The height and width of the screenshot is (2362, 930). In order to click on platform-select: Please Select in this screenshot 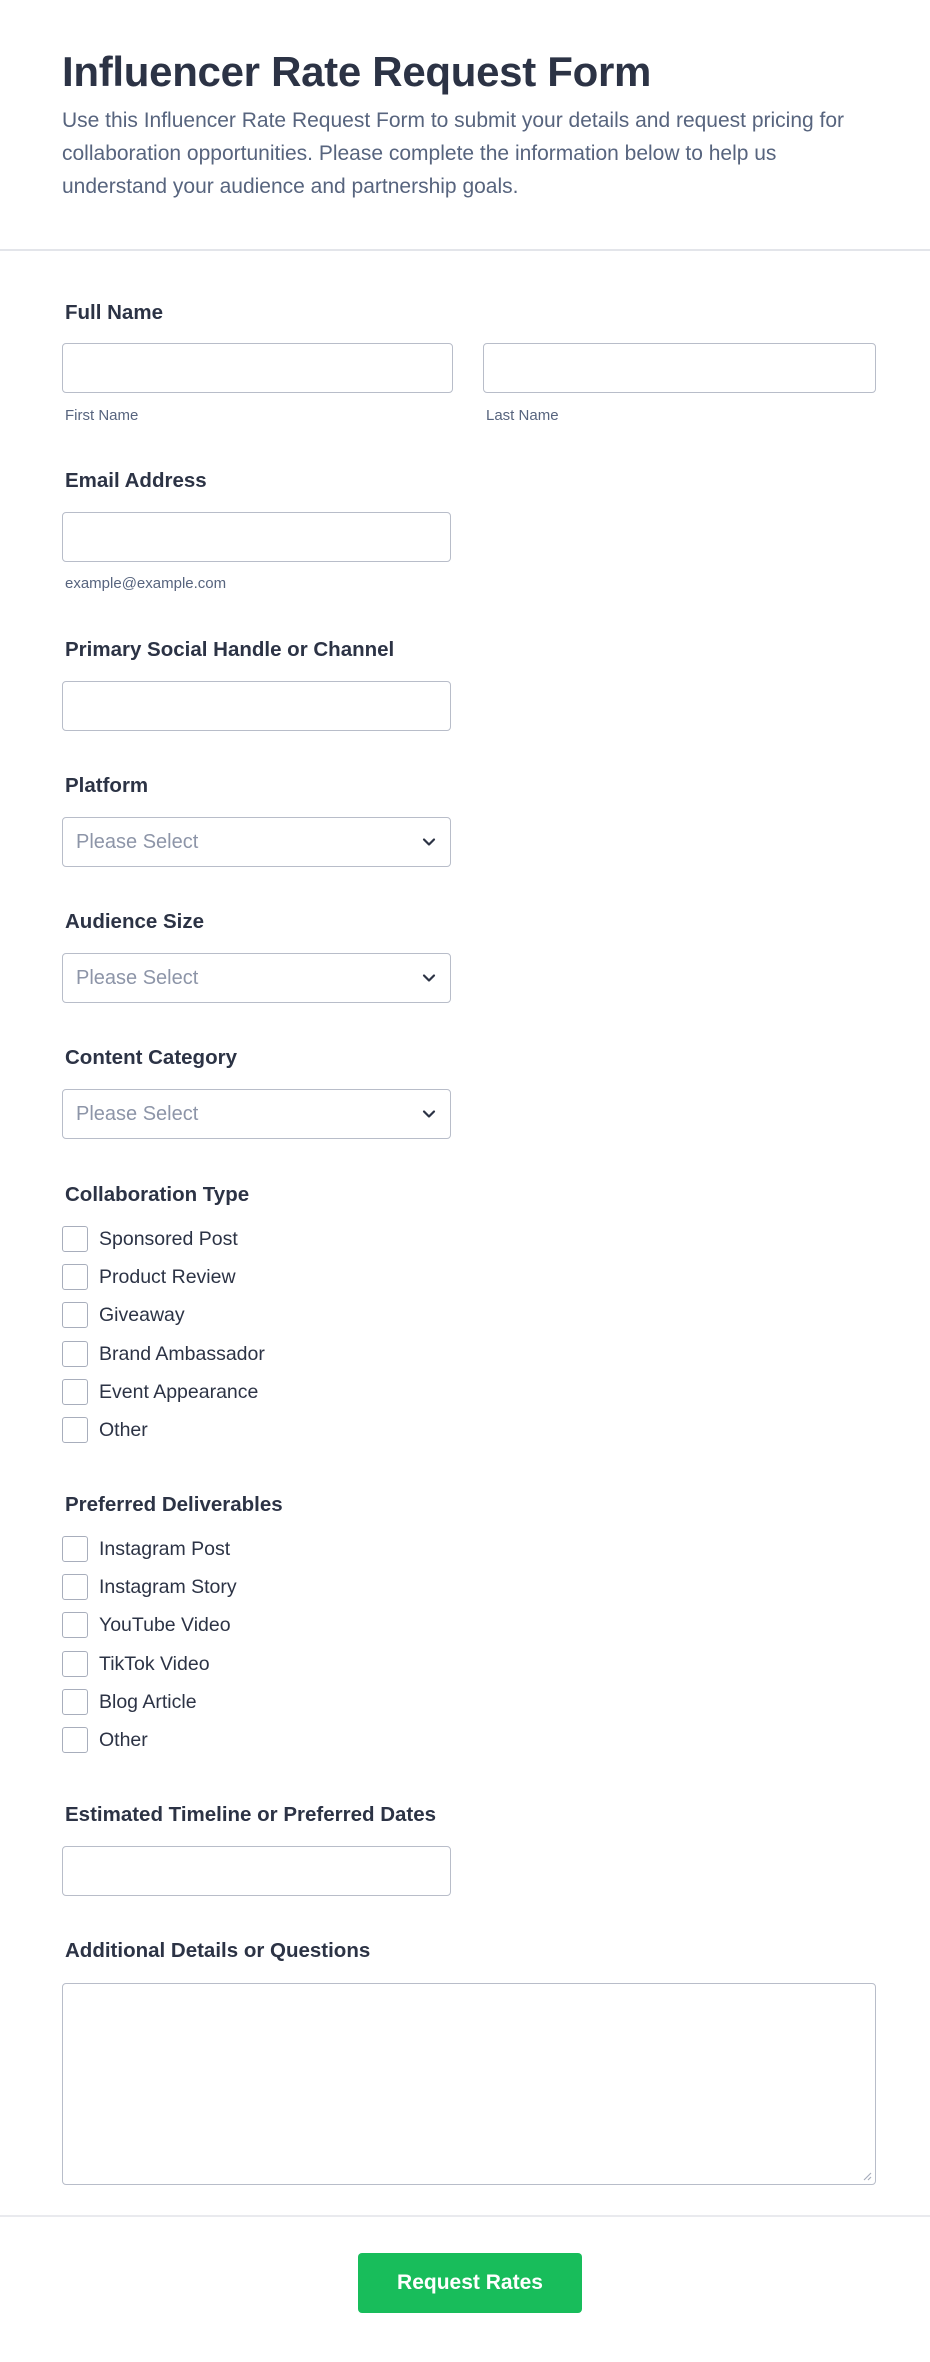, I will do `click(256, 842)`.